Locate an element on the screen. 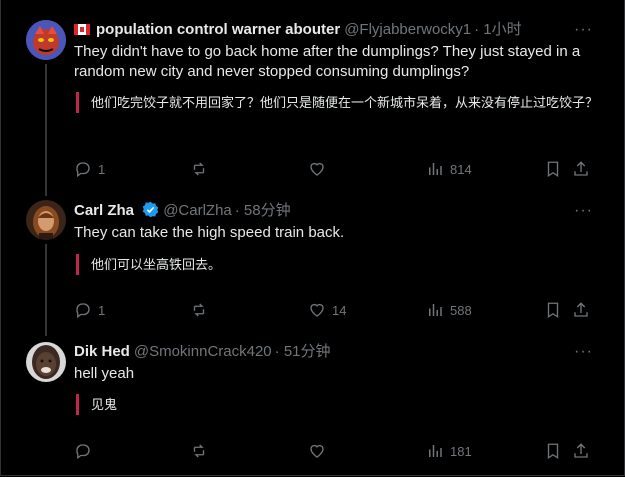 This screenshot has height=477, width=625. post-text: They can take the high speed train back. is located at coordinates (209, 232).